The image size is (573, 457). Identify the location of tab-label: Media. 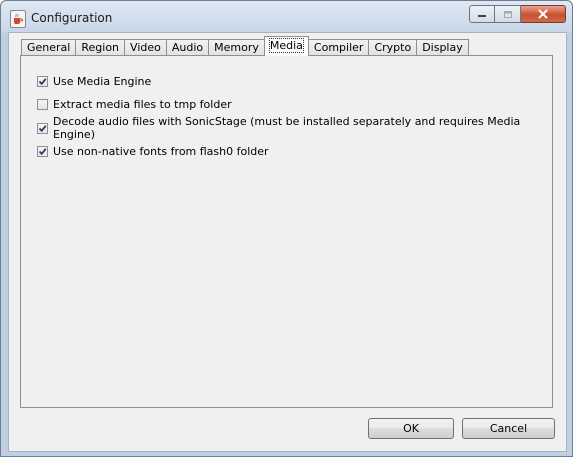
(286, 45).